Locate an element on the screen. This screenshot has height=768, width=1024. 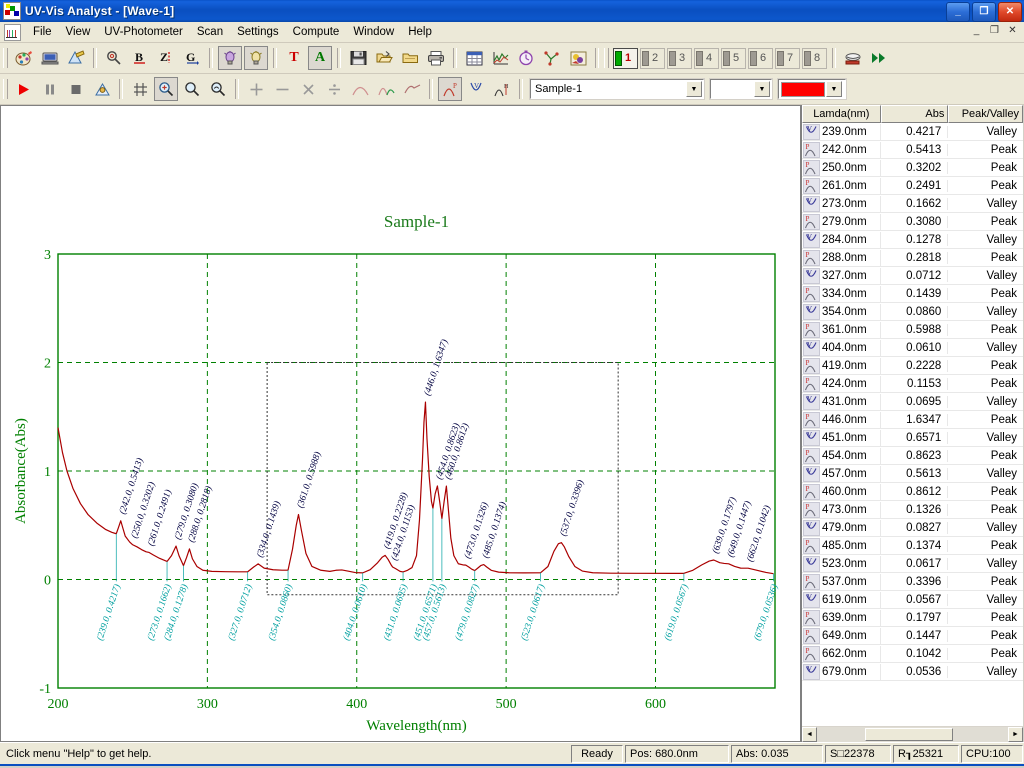
table-row: V 457.0nm 0.5613 Valley is located at coordinates (912, 474).